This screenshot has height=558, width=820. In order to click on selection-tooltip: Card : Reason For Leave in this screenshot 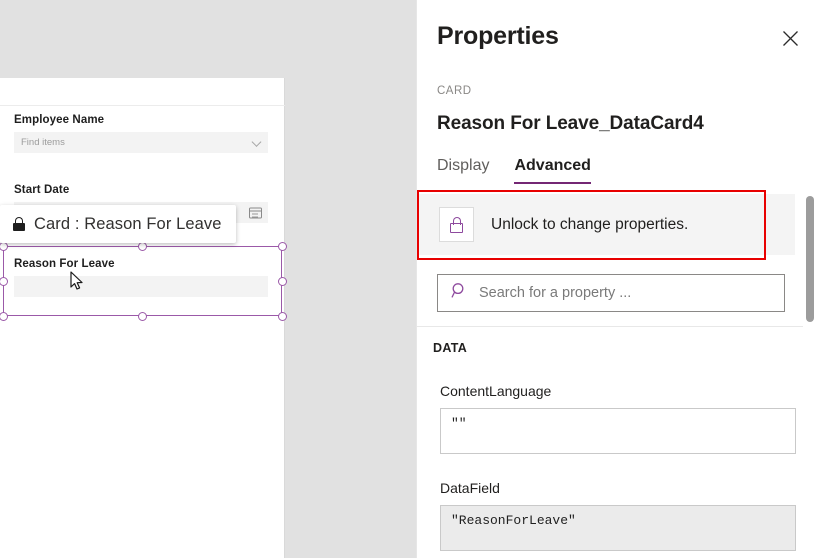, I will do `click(118, 224)`.